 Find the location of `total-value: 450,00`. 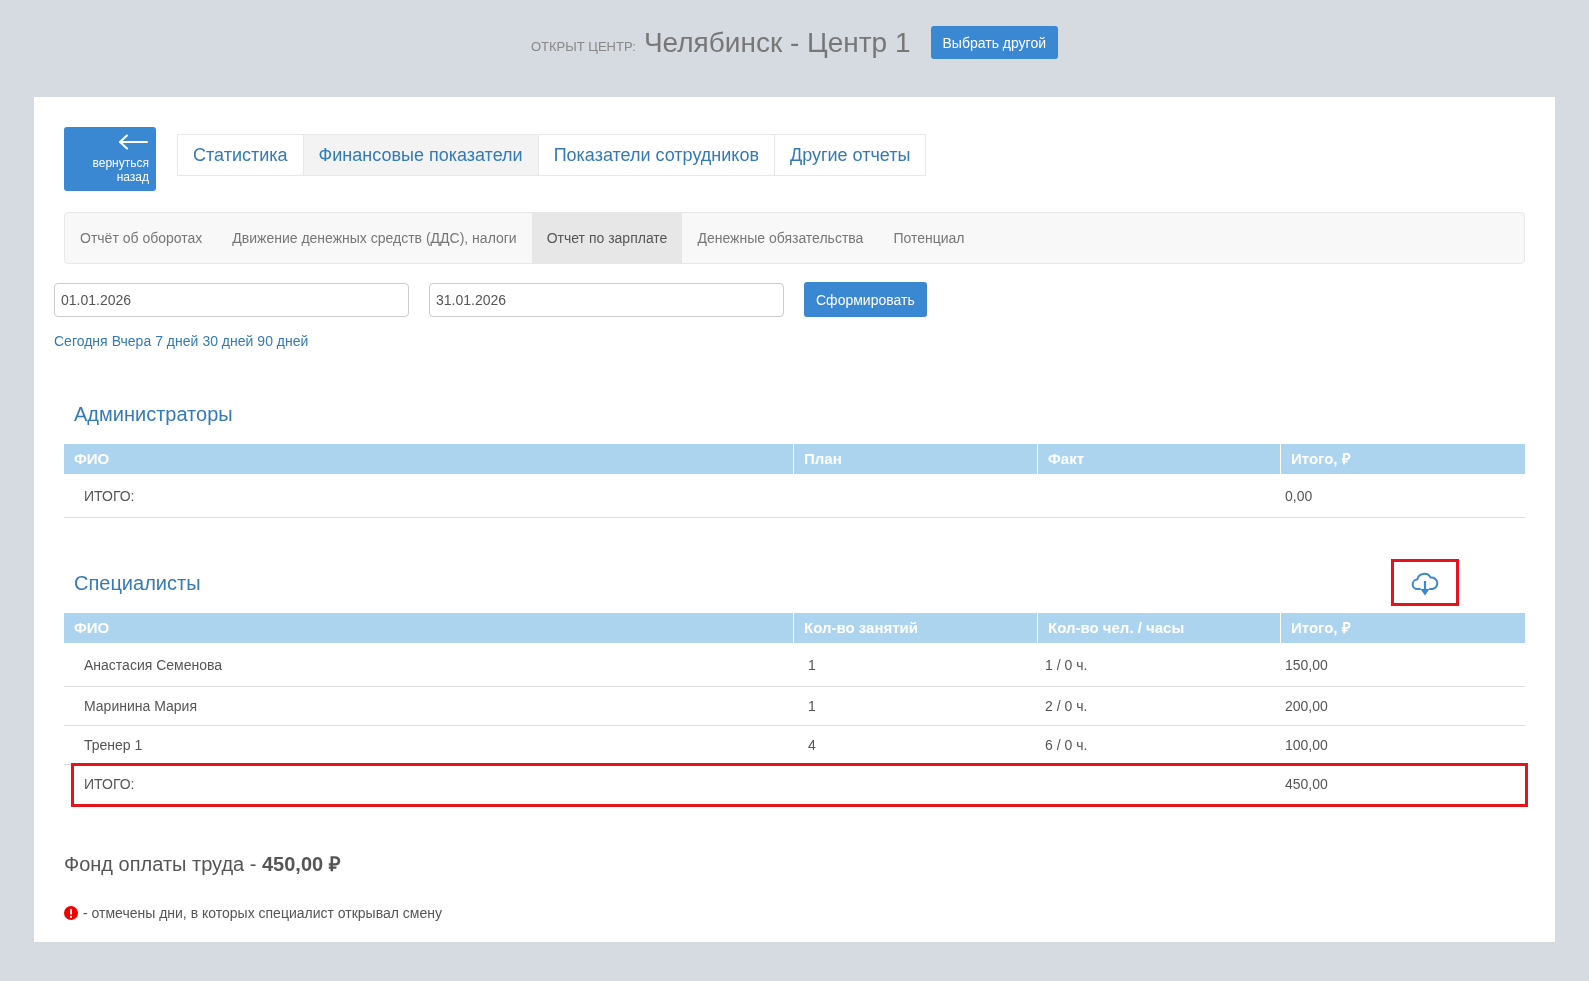

total-value: 450,00 is located at coordinates (1306, 784).